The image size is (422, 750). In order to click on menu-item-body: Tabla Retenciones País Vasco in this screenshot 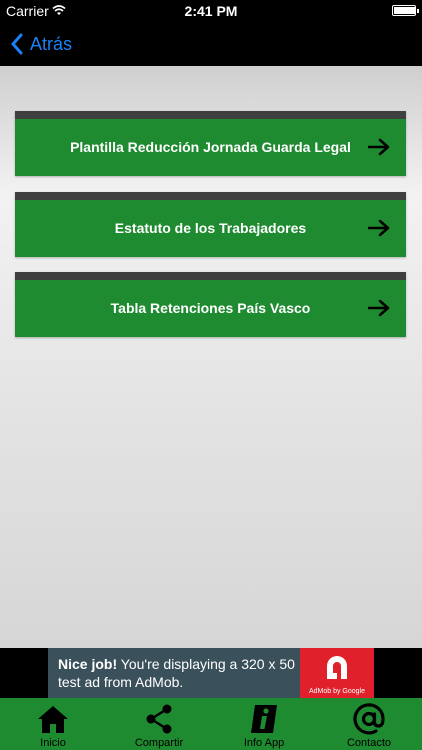, I will do `click(210, 308)`.